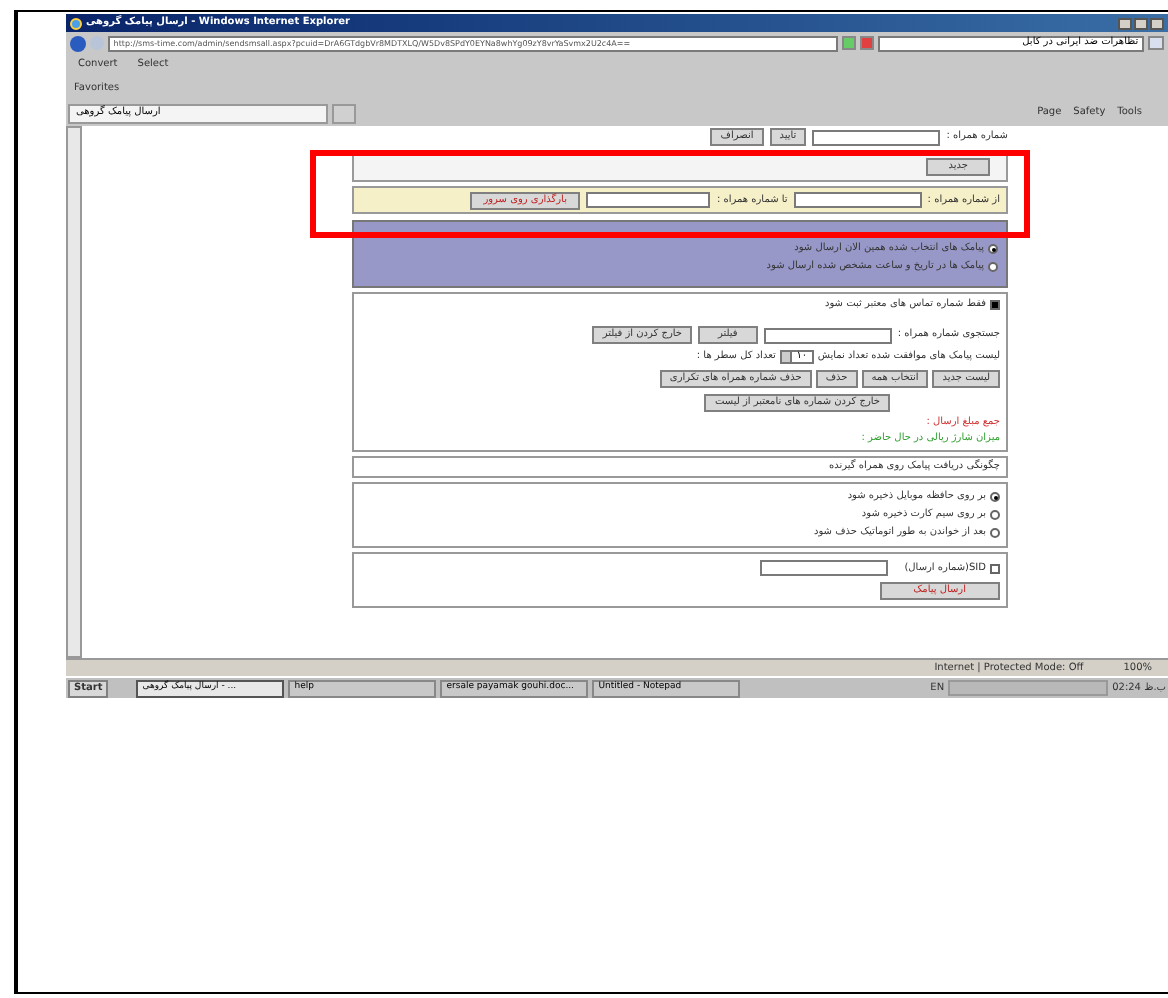  What do you see at coordinates (648, 200) in the screenshot?
I see `to-field` at bounding box center [648, 200].